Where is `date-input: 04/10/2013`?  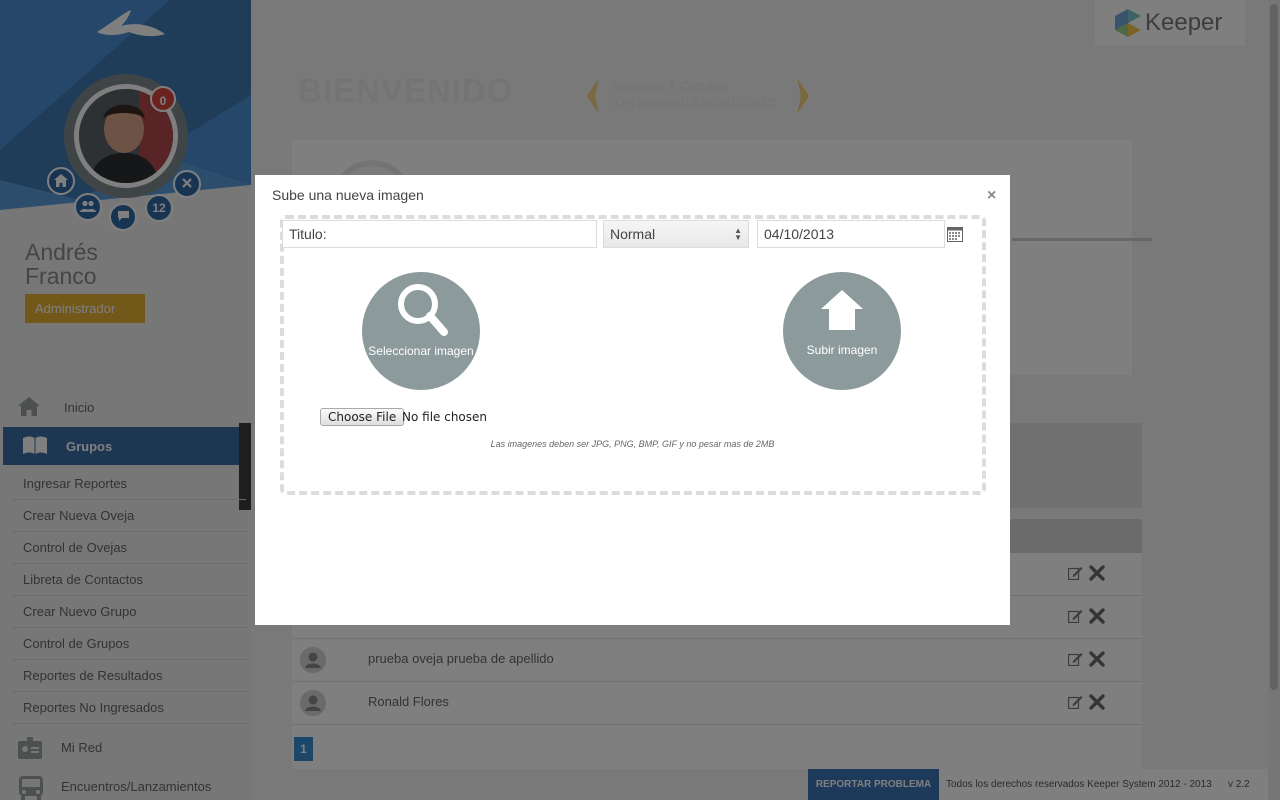 date-input: 04/10/2013 is located at coordinates (851, 234).